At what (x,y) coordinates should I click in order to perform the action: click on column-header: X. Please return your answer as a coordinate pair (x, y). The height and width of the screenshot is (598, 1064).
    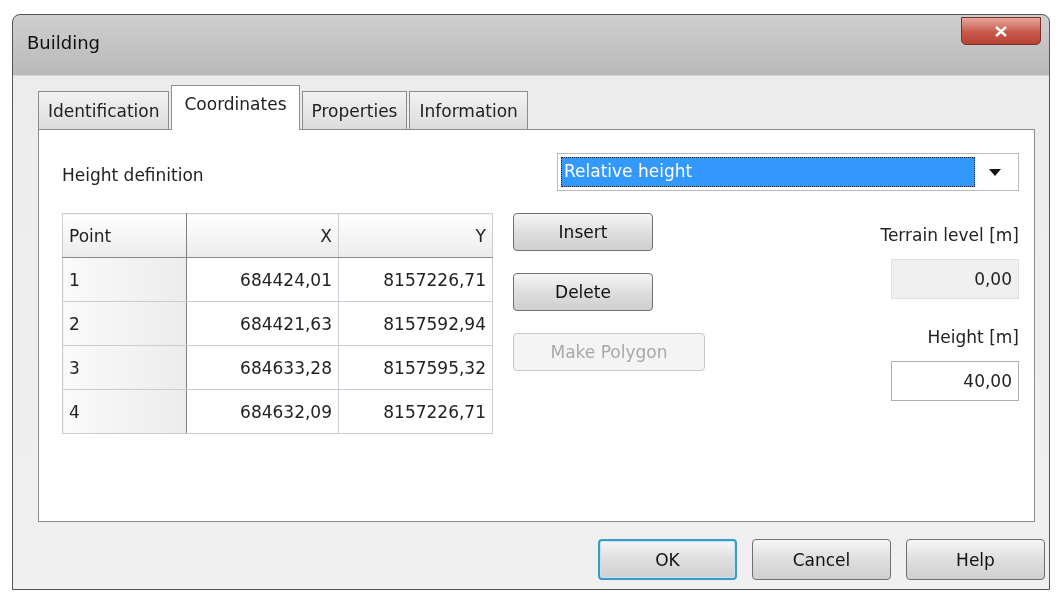
    Looking at the image, I should click on (262, 235).